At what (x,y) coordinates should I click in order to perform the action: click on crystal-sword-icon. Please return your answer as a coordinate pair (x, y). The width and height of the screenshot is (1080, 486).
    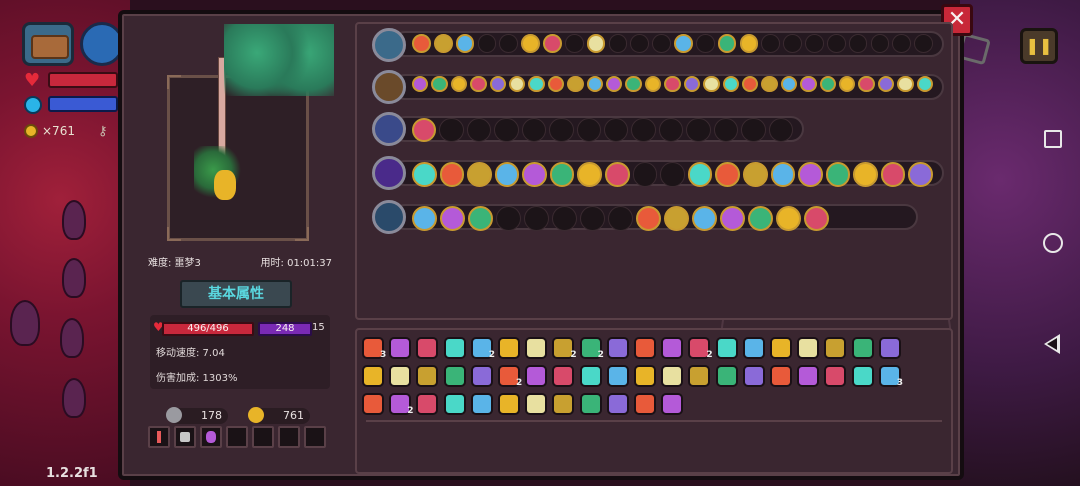
    Looking at the image, I should click on (389, 129).